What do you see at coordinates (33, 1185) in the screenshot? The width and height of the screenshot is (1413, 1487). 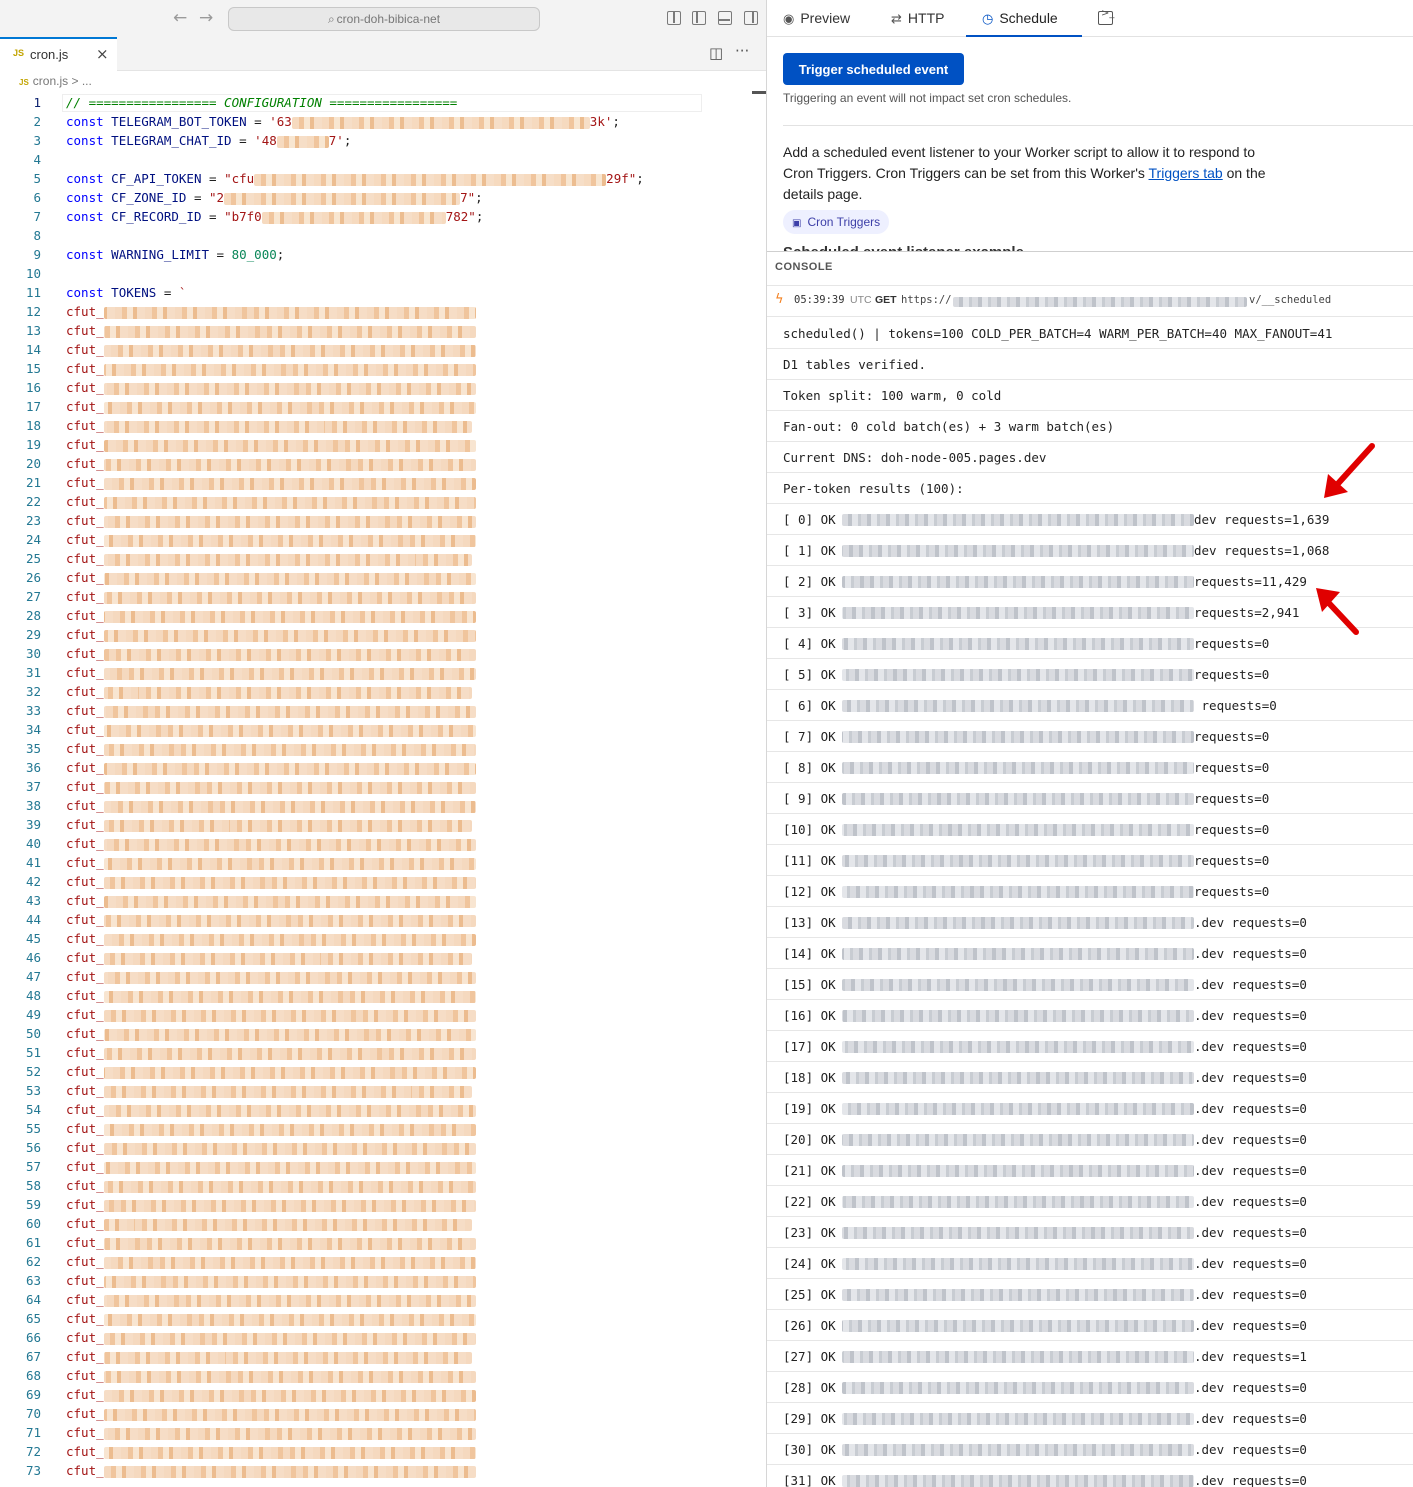 I see `line-number: 58` at bounding box center [33, 1185].